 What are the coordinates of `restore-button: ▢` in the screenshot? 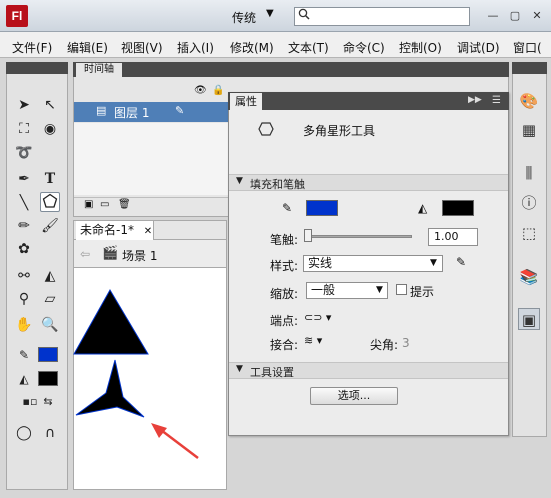 It's located at (515, 16).